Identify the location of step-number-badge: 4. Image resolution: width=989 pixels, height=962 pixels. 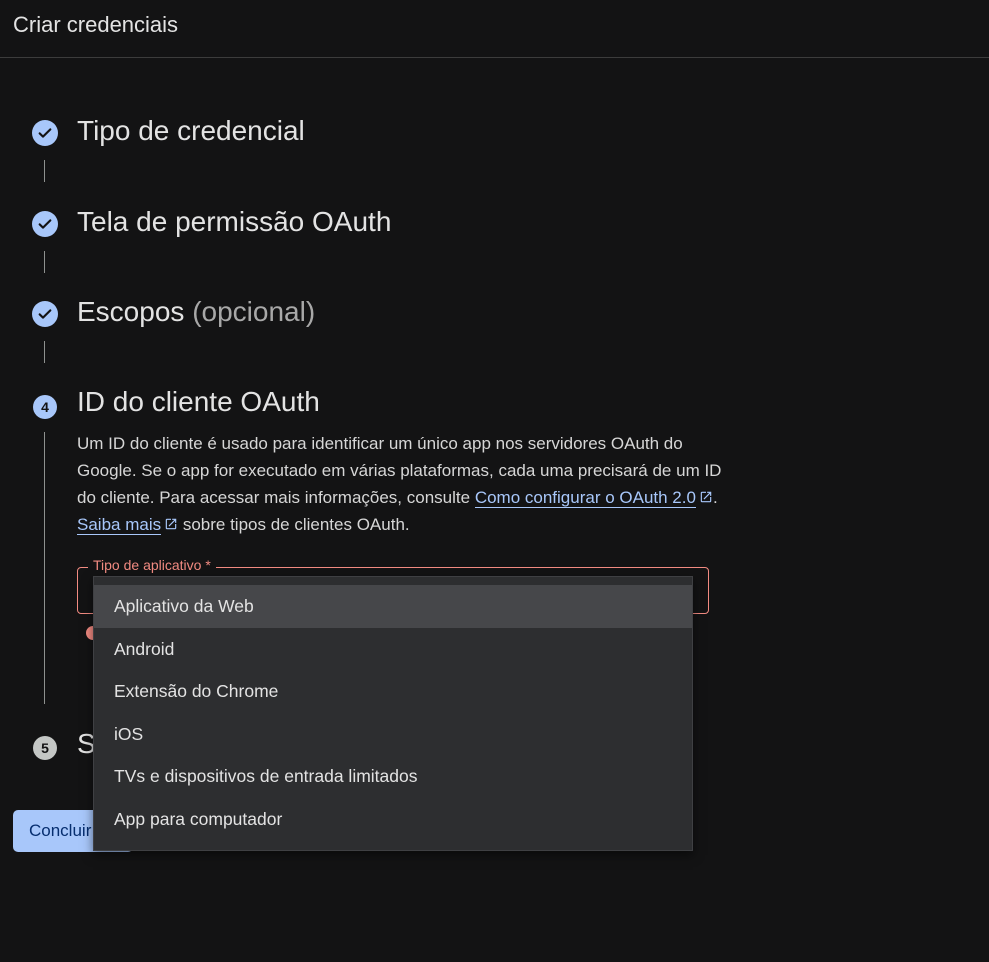
(45, 407).